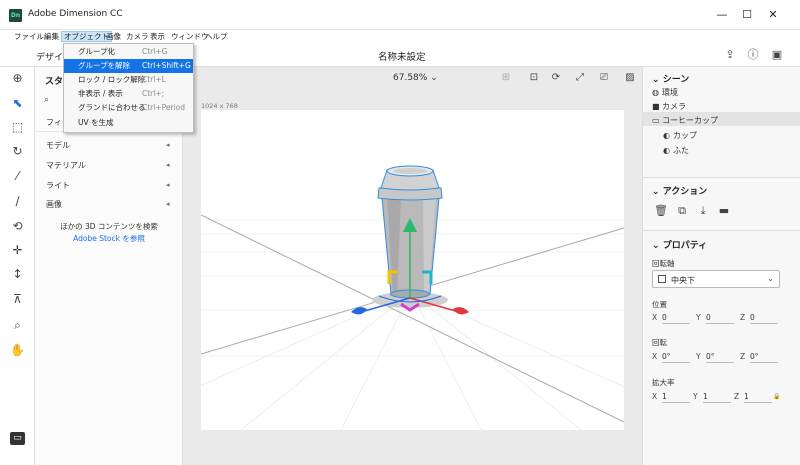 This screenshot has height=465, width=800. I want to click on category-models: モデル, so click(58, 145).